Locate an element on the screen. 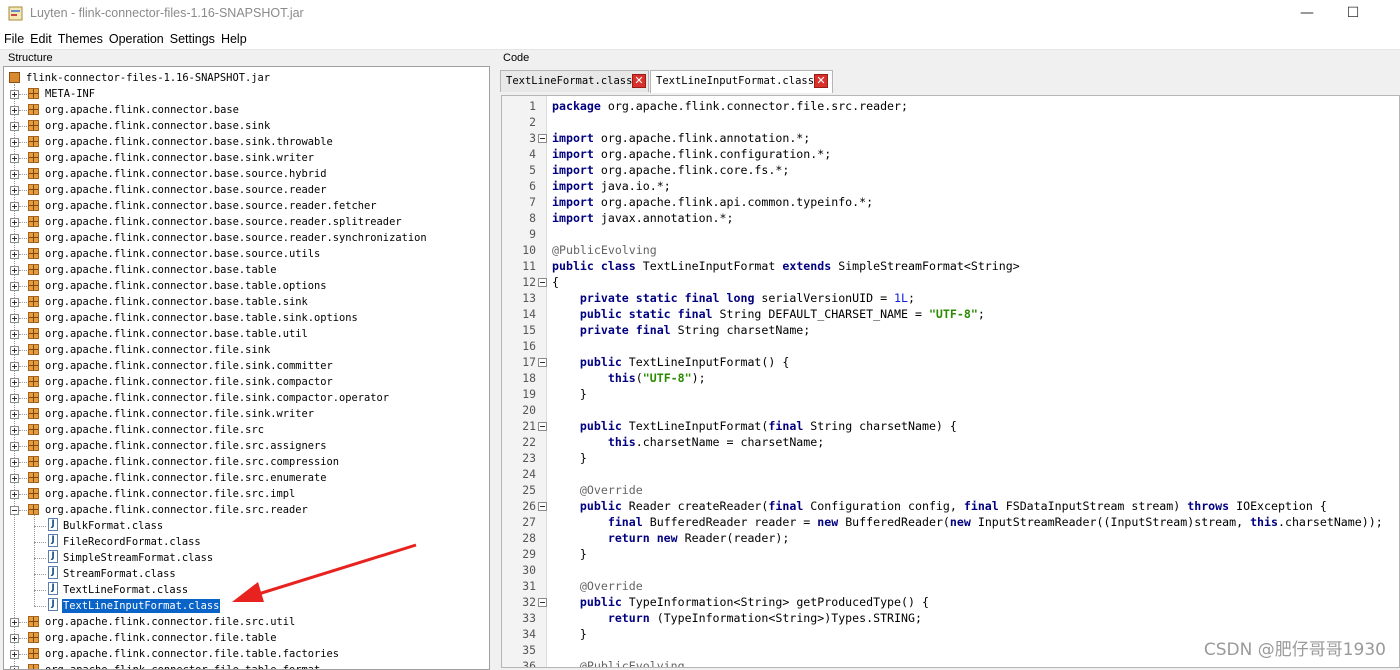 The height and width of the screenshot is (670, 1400). menu-themes: Themes is located at coordinates (80, 37).